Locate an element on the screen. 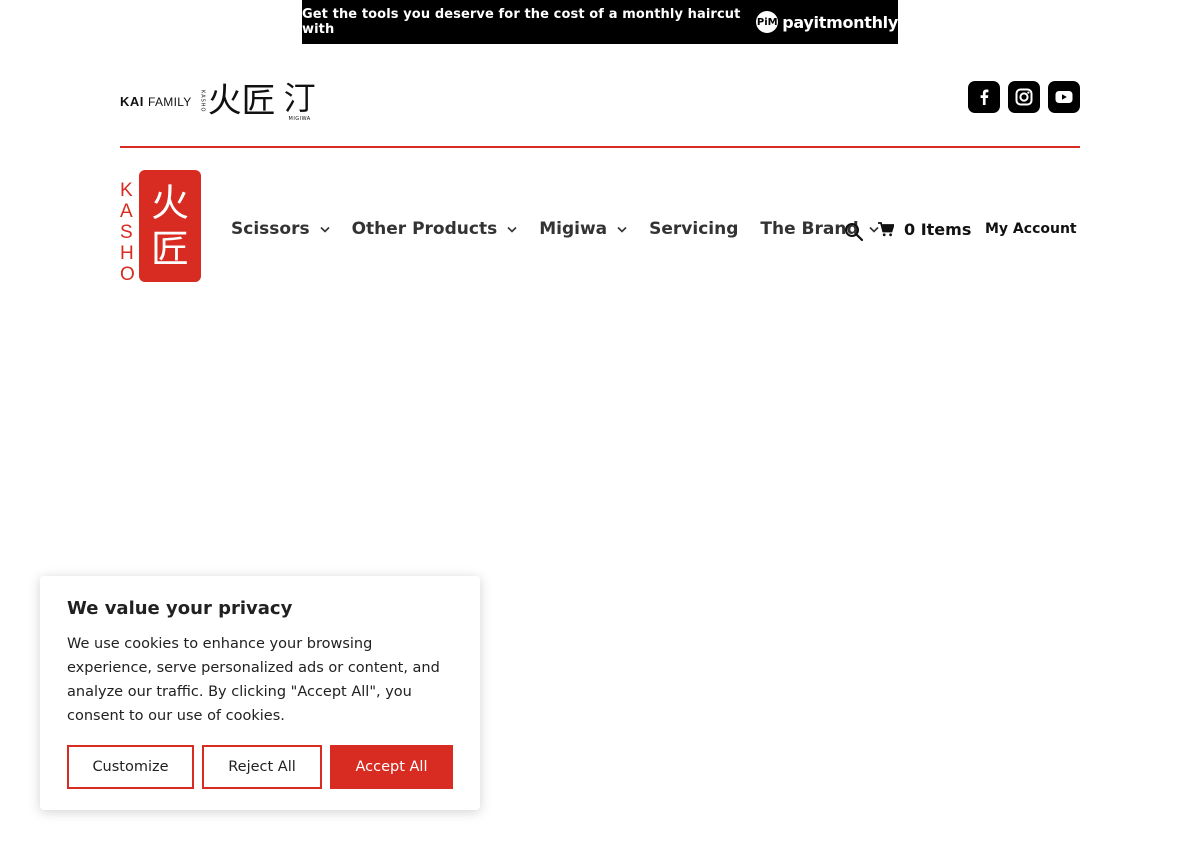 This screenshot has width=1200, height=850. payitmonthly-badge-icon: PiM is located at coordinates (767, 22).